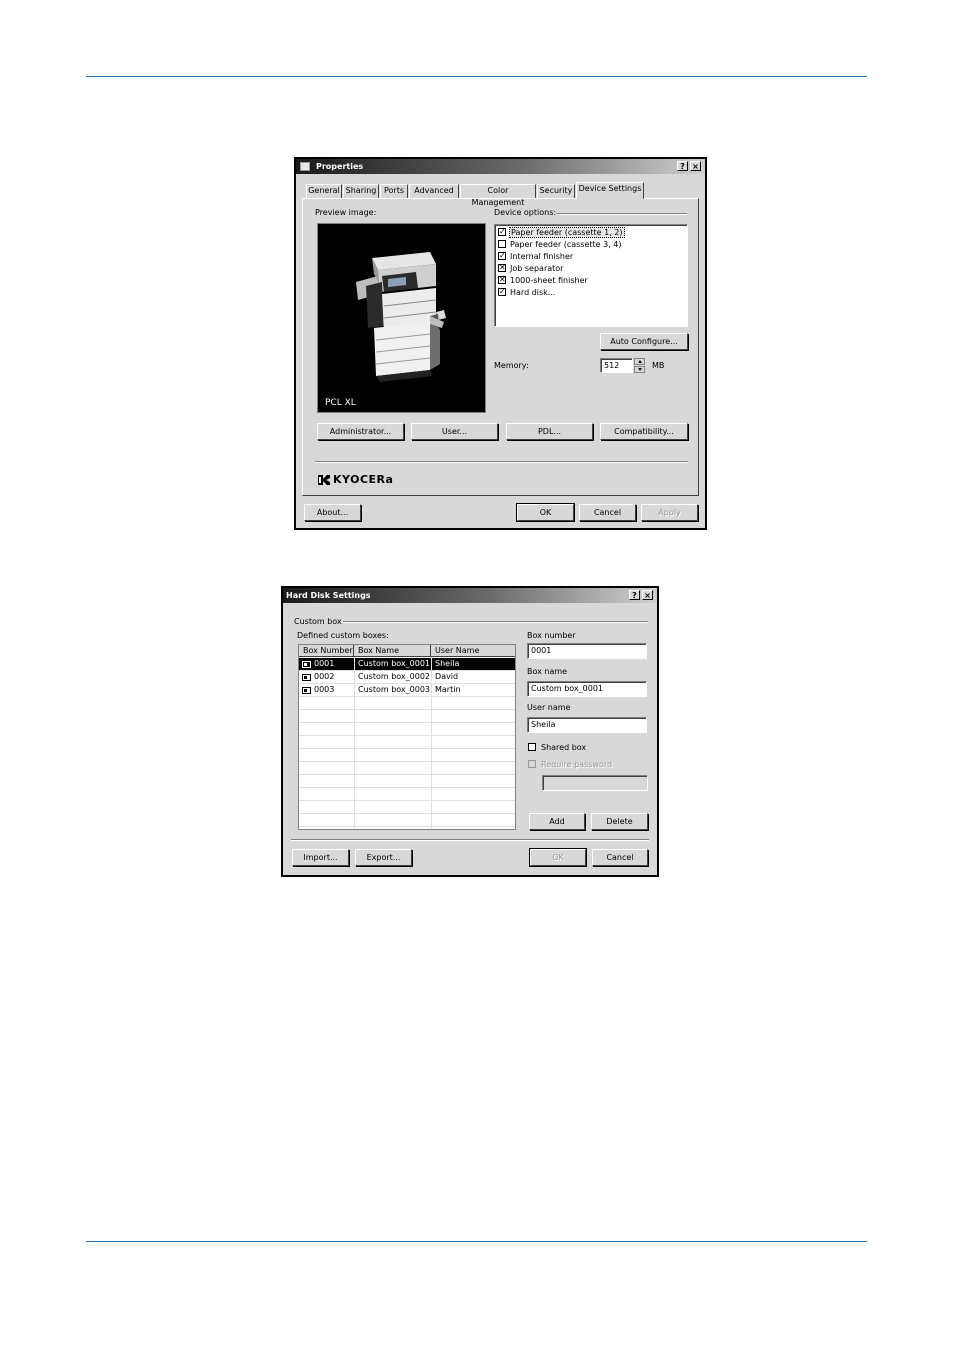 The image size is (954, 1350). Describe the element at coordinates (326, 651) in the screenshot. I see `column-header-box-number: Box Number` at that location.